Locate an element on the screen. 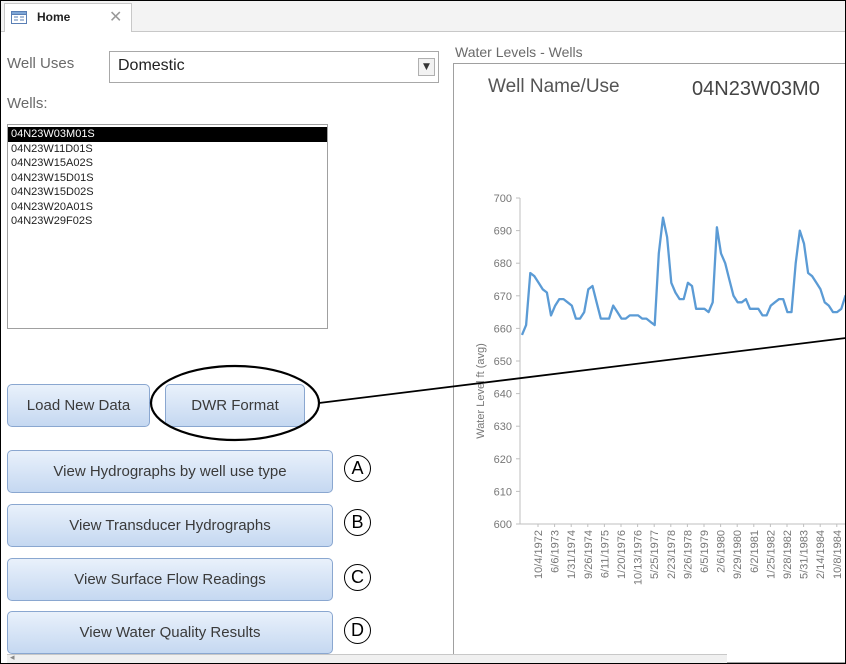 This screenshot has width=846, height=664. callout-line is located at coordinates (582, 370).